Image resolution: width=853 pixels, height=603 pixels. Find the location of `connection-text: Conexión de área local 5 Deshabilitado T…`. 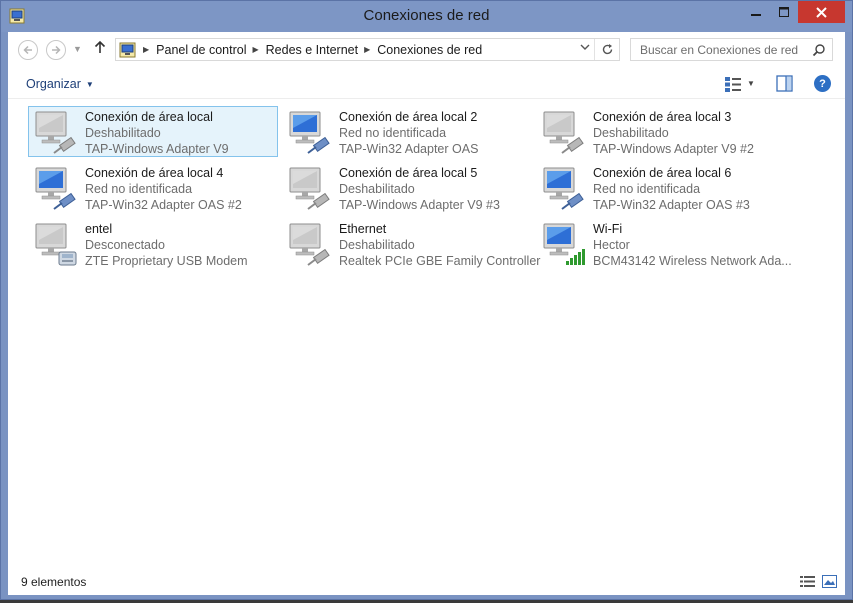

connection-text: Conexión de área local 5 Deshabilitado T… is located at coordinates (439, 189).